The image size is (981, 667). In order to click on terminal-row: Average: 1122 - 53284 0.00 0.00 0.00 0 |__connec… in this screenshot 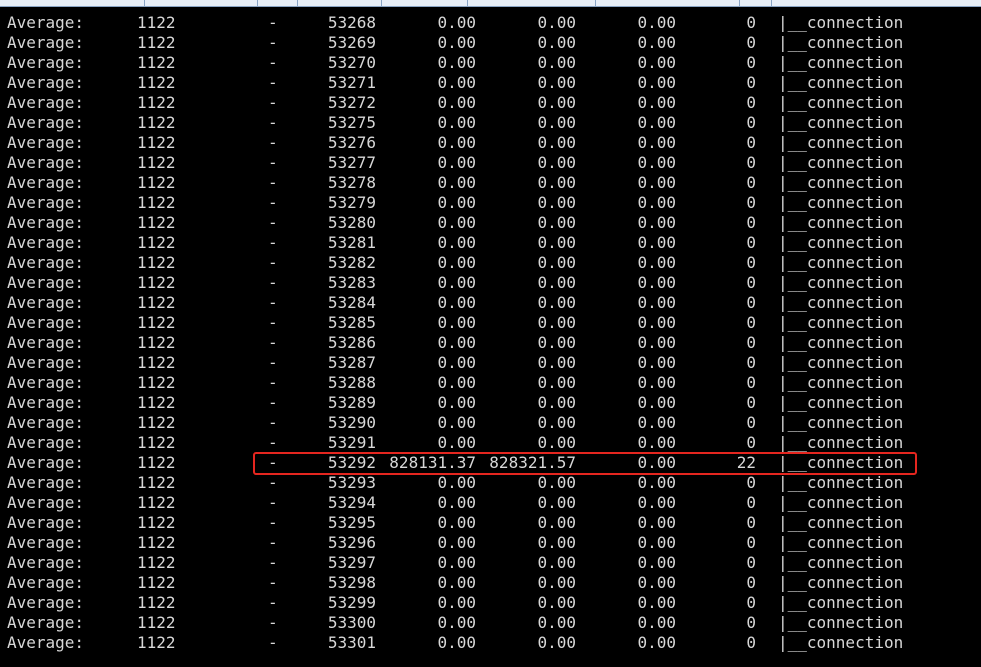, I will do `click(490, 303)`.